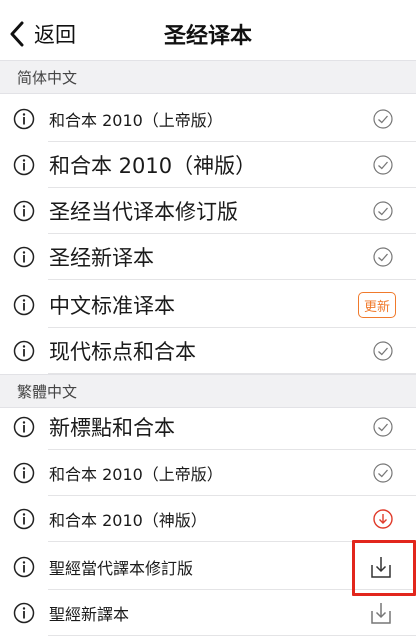  I want to click on section-header-traditional: 繁體中文, so click(208, 391).